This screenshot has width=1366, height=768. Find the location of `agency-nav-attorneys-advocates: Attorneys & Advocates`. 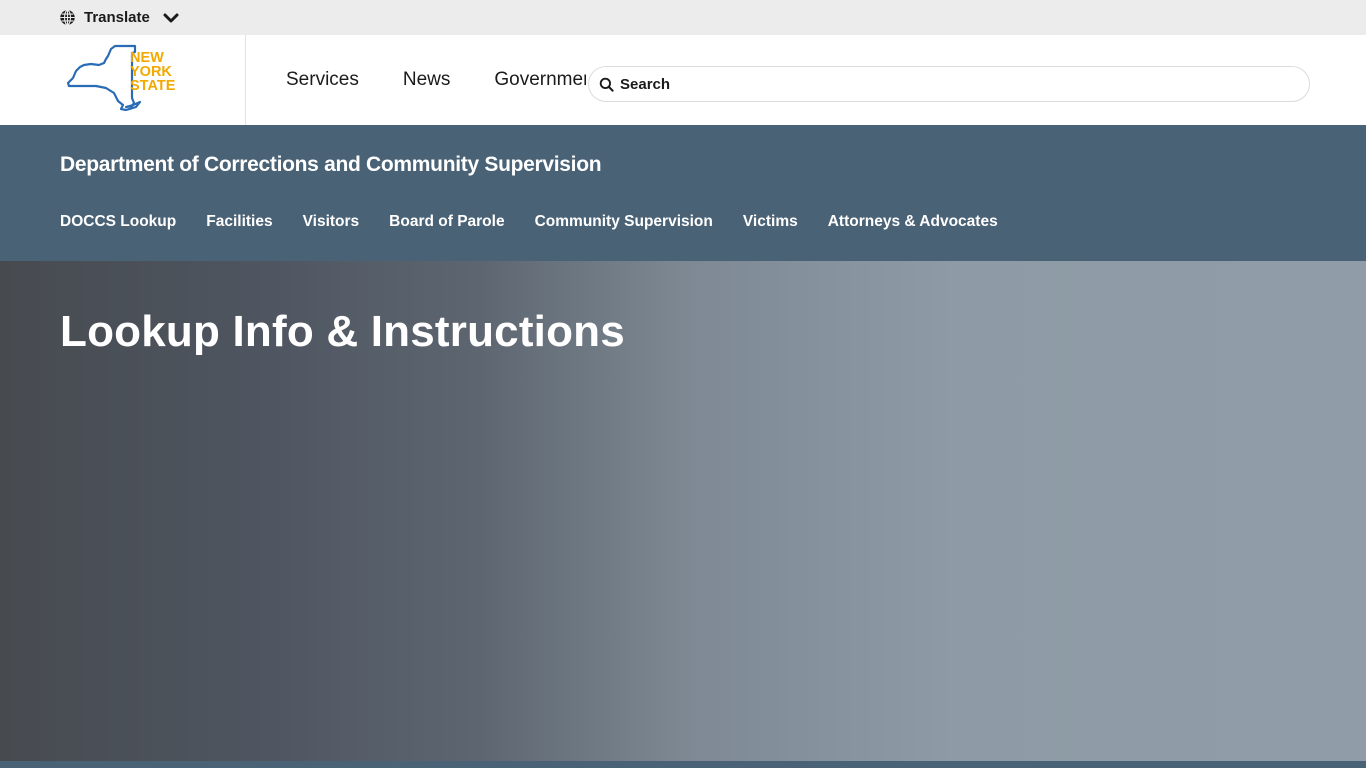

agency-nav-attorneys-advocates: Attorneys & Advocates is located at coordinates (913, 222).